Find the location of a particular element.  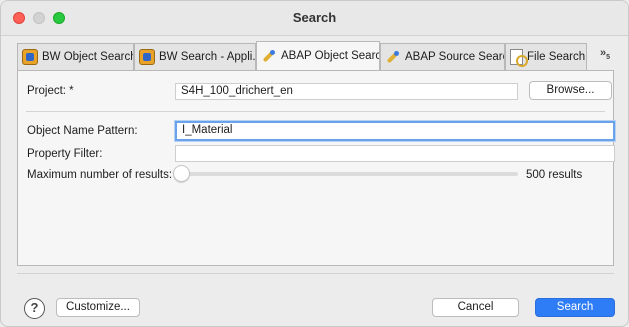

tab-abap-object-search: ABAP Object Search is located at coordinates (318, 55).